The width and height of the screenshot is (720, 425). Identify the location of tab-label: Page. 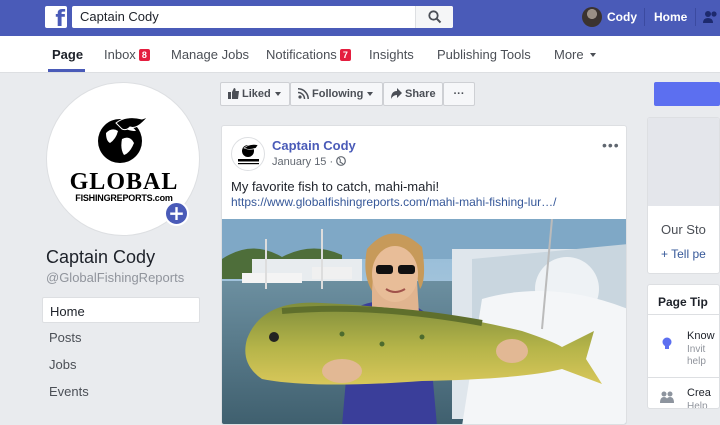
(68, 54).